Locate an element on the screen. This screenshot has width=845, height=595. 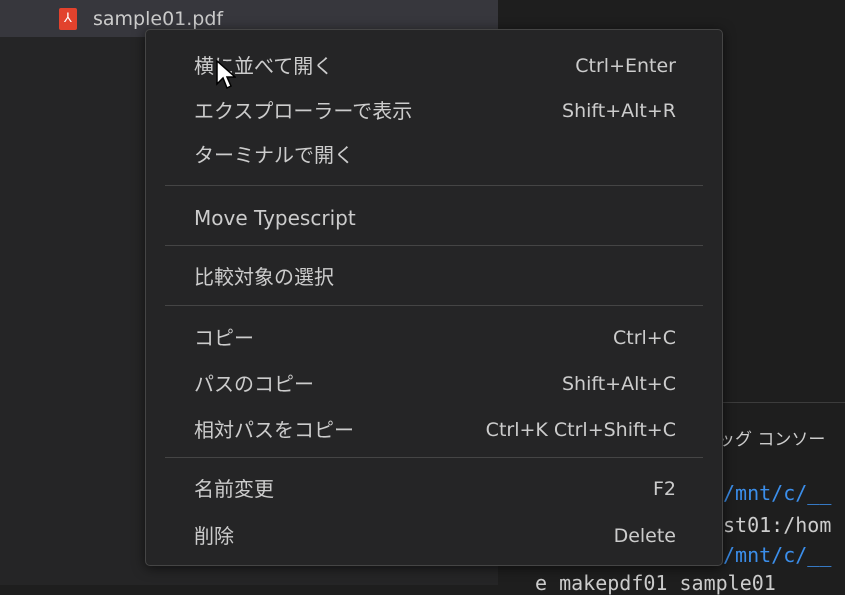
menu-item-label: 横に並べて開く is located at coordinates (264, 66).